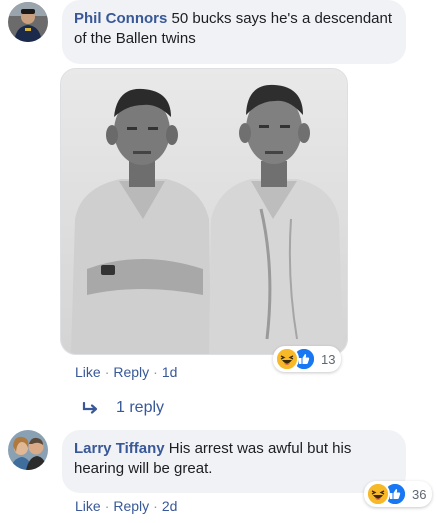 This screenshot has height=523, width=437. Describe the element at coordinates (398, 494) in the screenshot. I see `reactions-summary: 36` at that location.